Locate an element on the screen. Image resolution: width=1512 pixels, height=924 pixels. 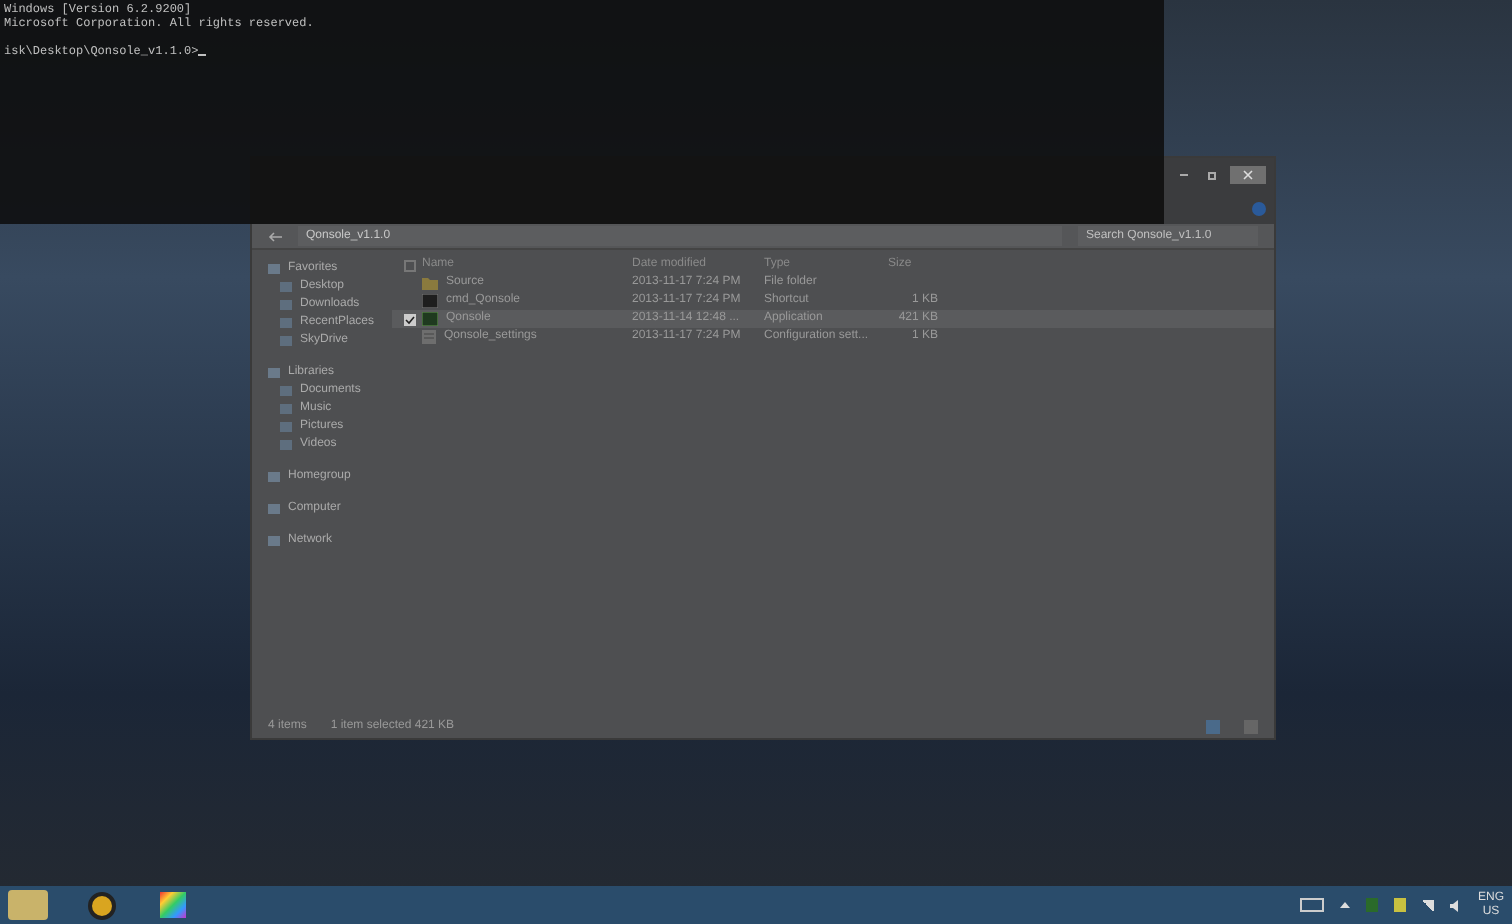
close-button is located at coordinates (1248, 175).